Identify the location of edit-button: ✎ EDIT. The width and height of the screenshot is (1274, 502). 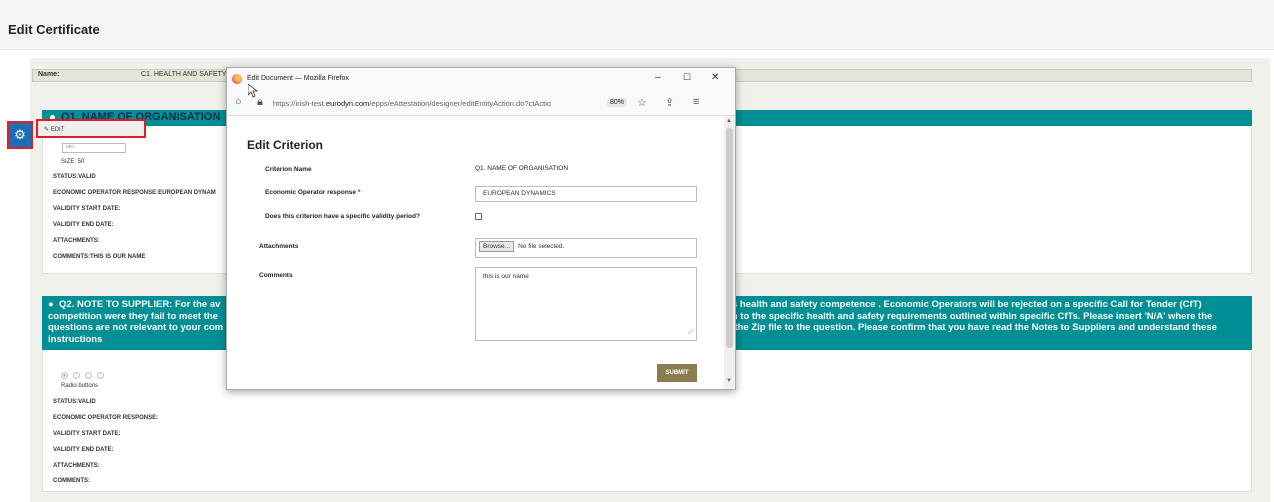
(91, 128).